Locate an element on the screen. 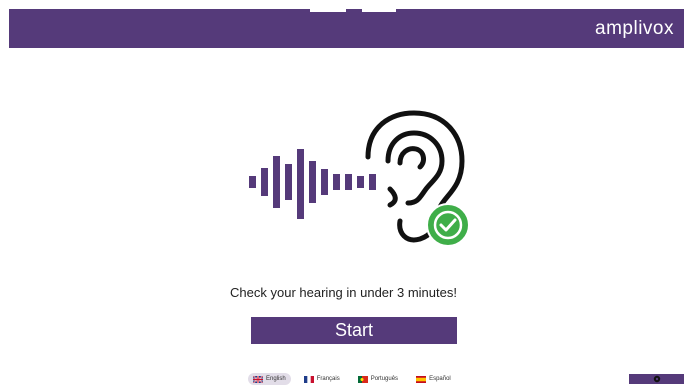 The height and width of the screenshot is (392, 687). language-label: Español is located at coordinates (440, 379).